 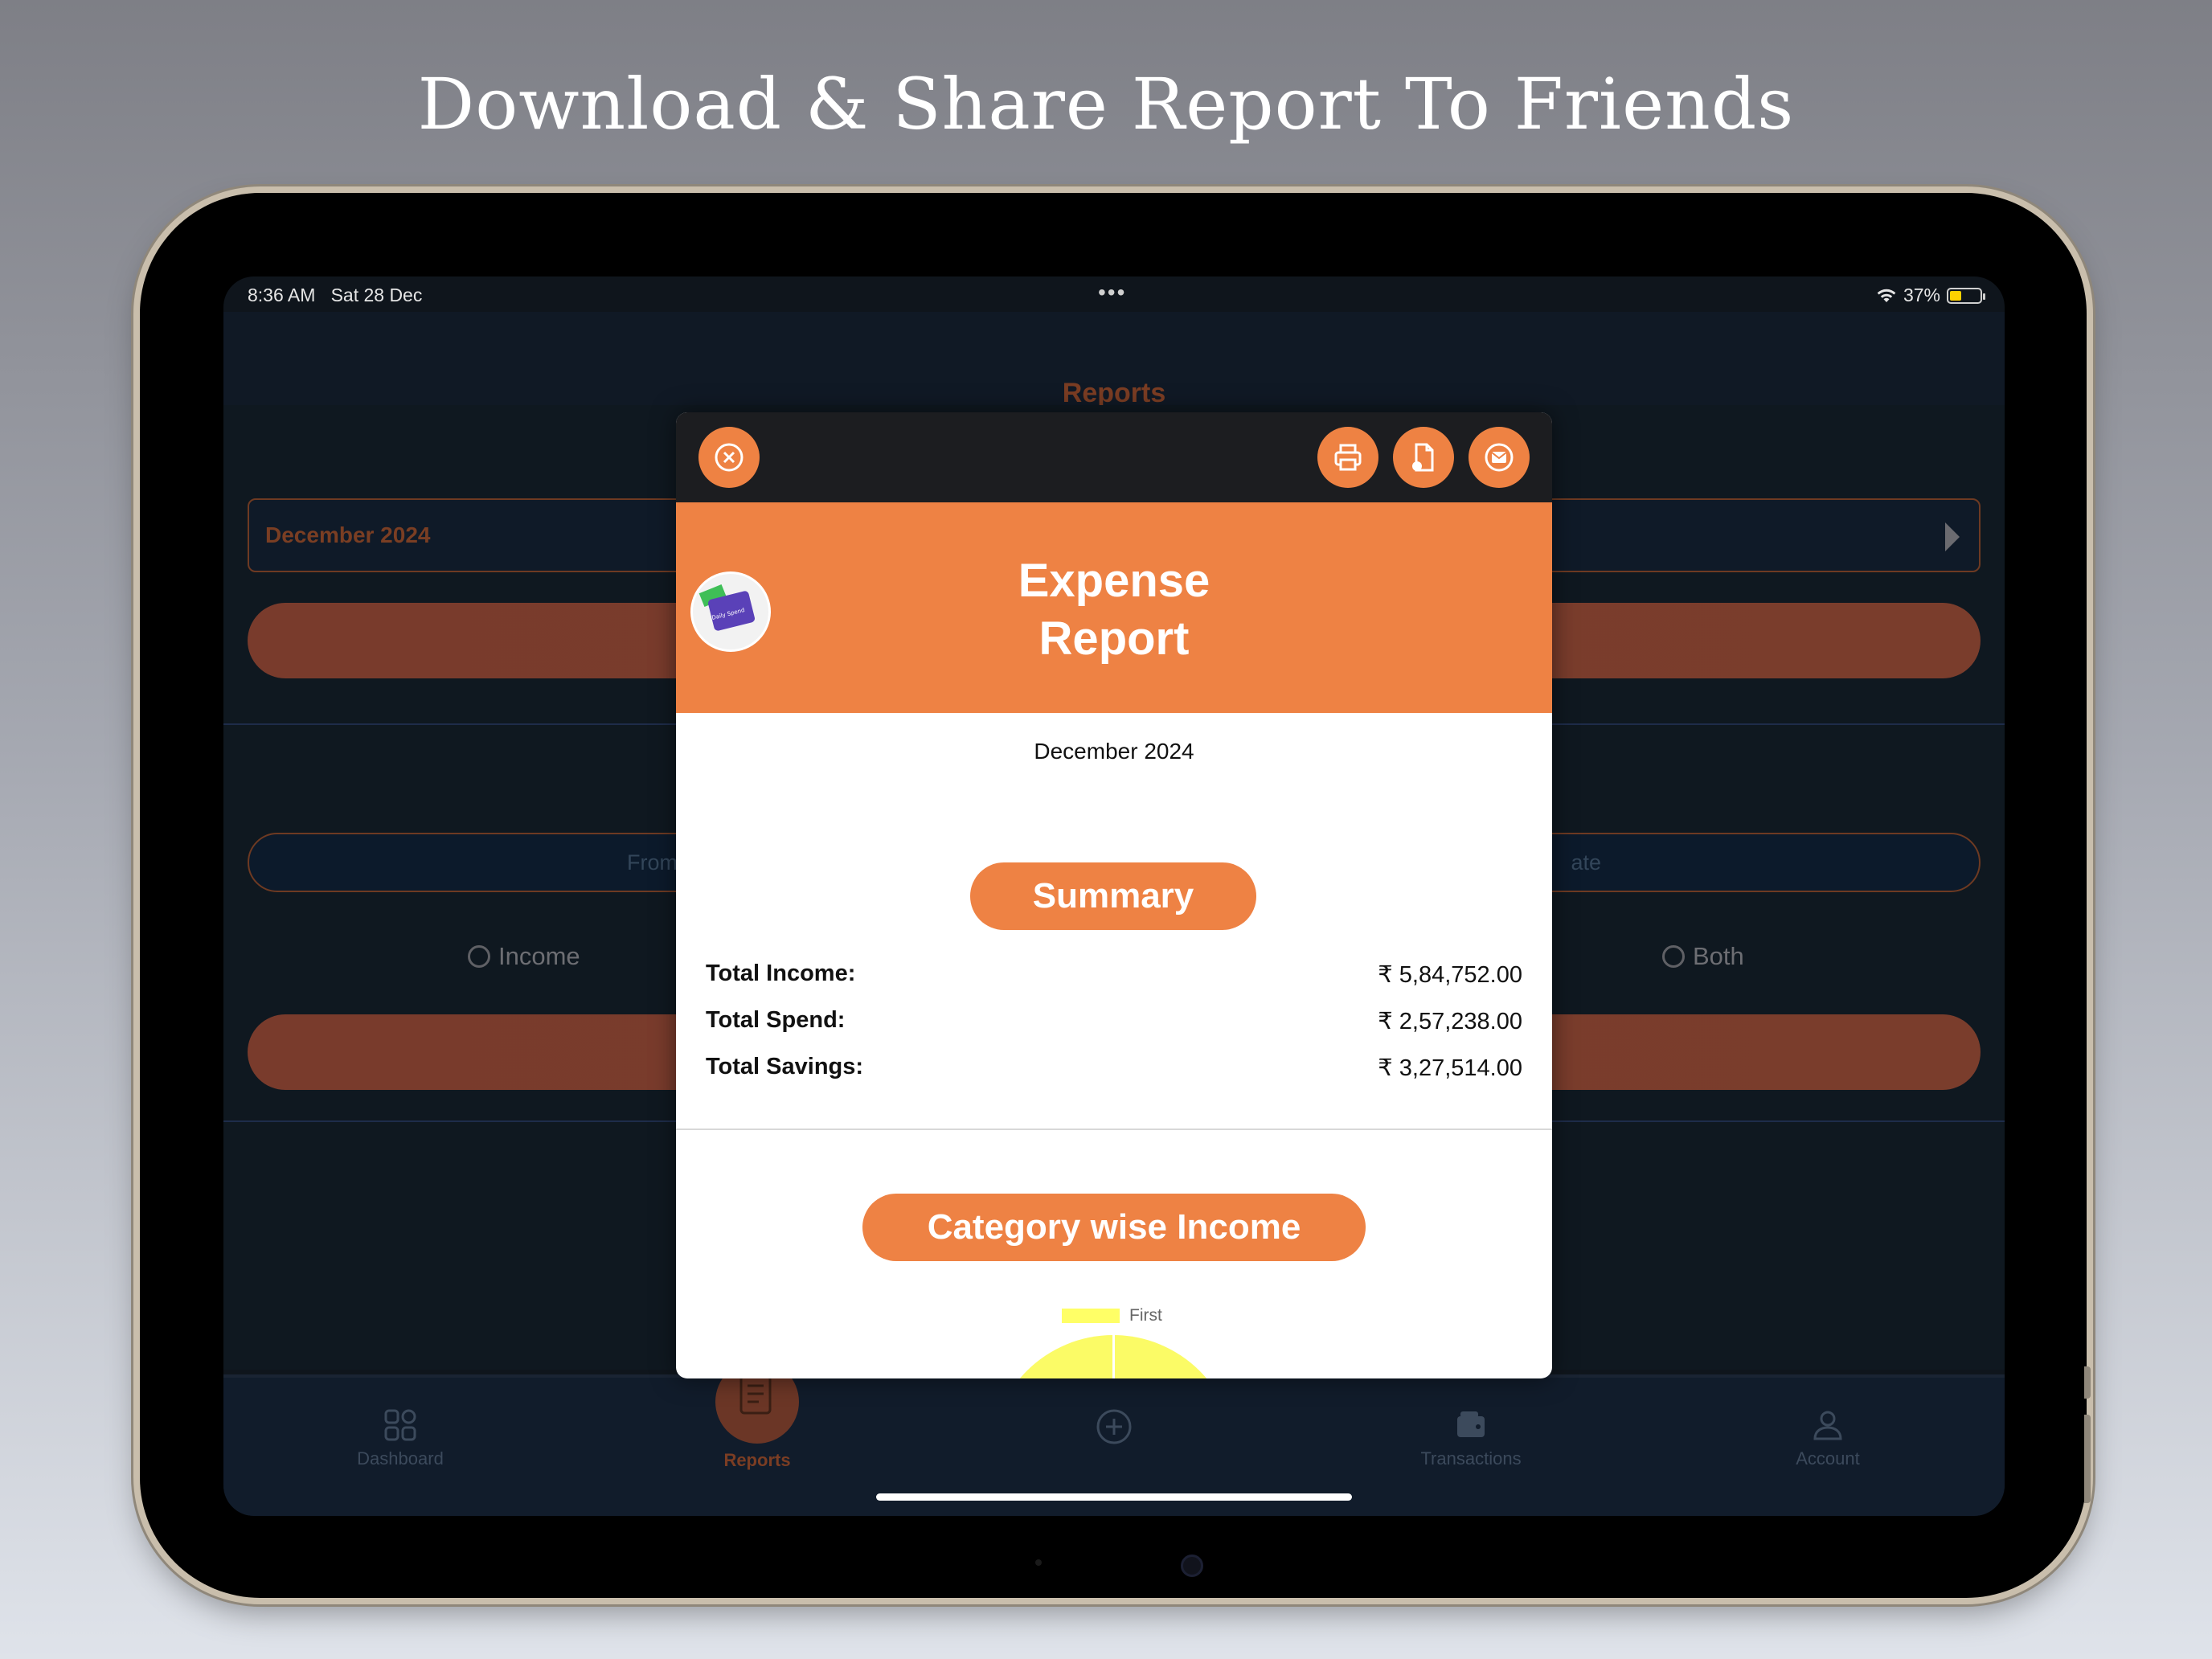 I want to click on chart-legend: First, so click(x=1112, y=1315).